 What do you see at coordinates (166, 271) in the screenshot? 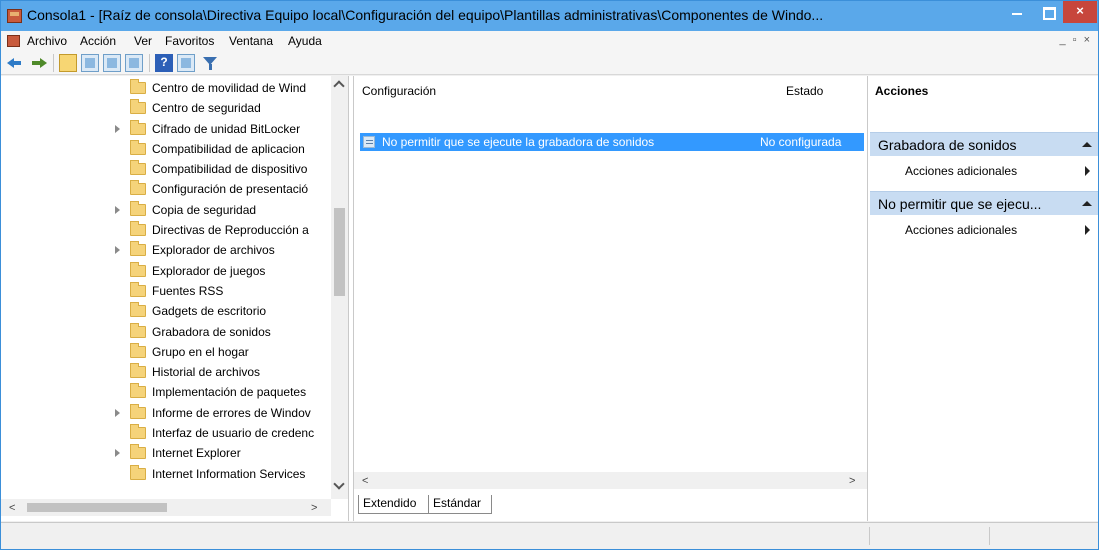
I see `tree-item: Explorador de juegos` at bounding box center [166, 271].